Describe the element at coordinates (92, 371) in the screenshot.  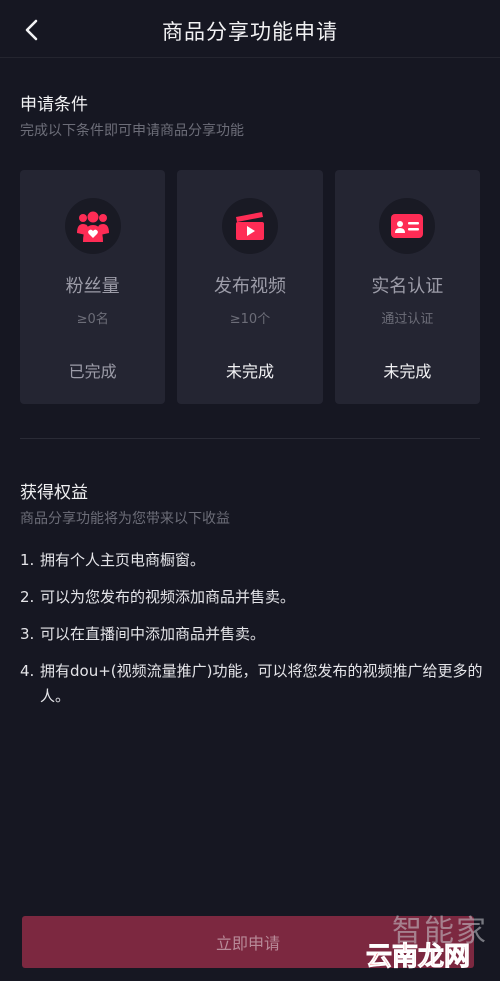
I see `condition-status: 已完成` at that location.